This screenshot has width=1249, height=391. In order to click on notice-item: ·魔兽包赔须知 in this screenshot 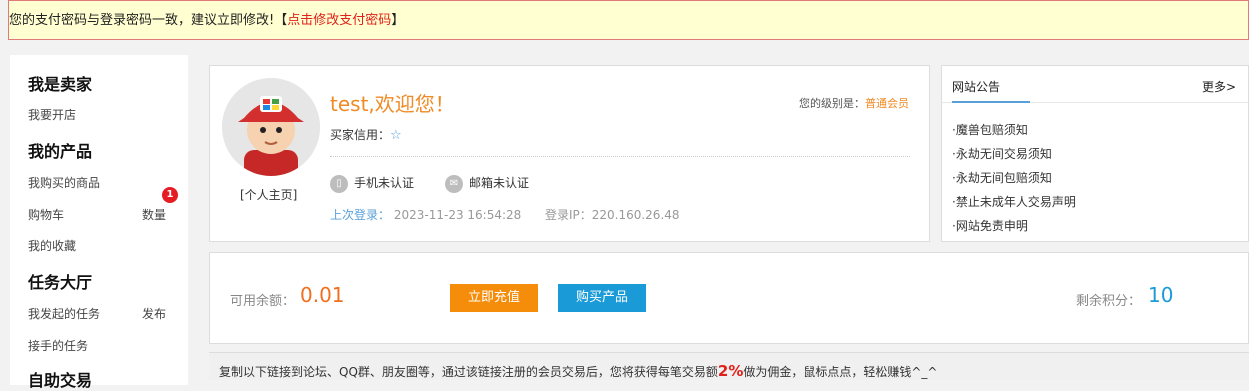, I will do `click(1014, 130)`.